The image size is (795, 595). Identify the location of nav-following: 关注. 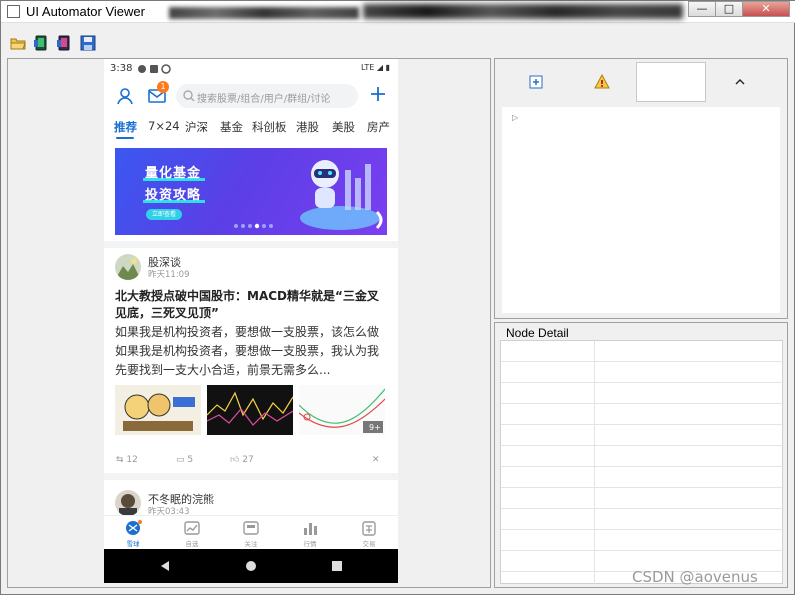
(251, 534).